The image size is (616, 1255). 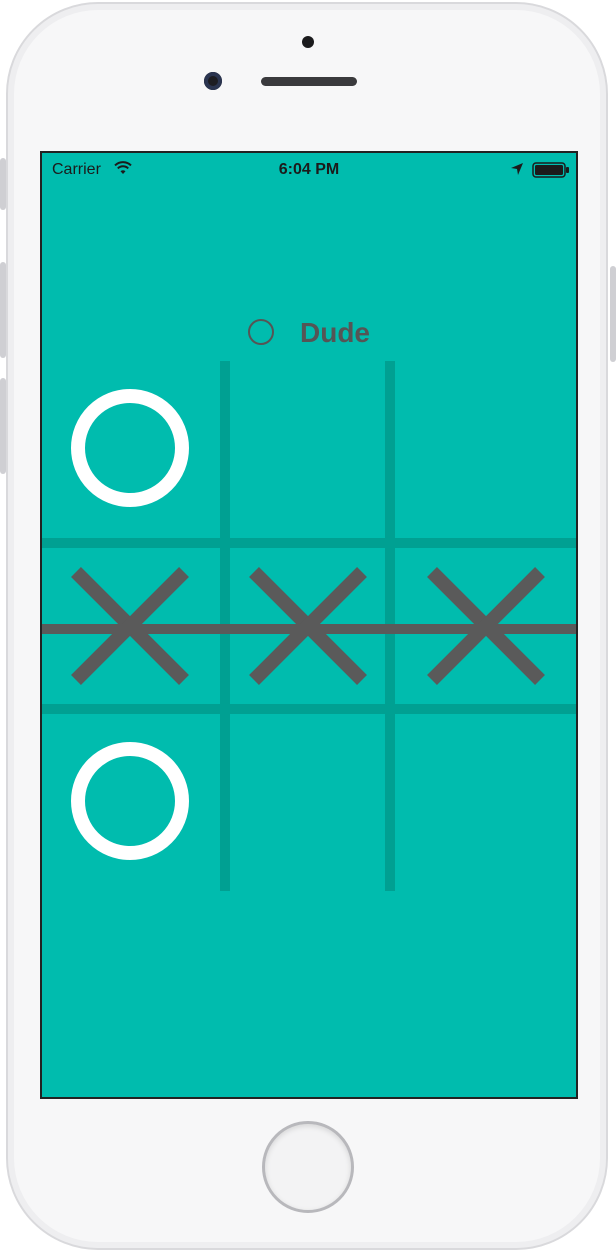 I want to click on proximity-sensor, so click(x=308, y=42).